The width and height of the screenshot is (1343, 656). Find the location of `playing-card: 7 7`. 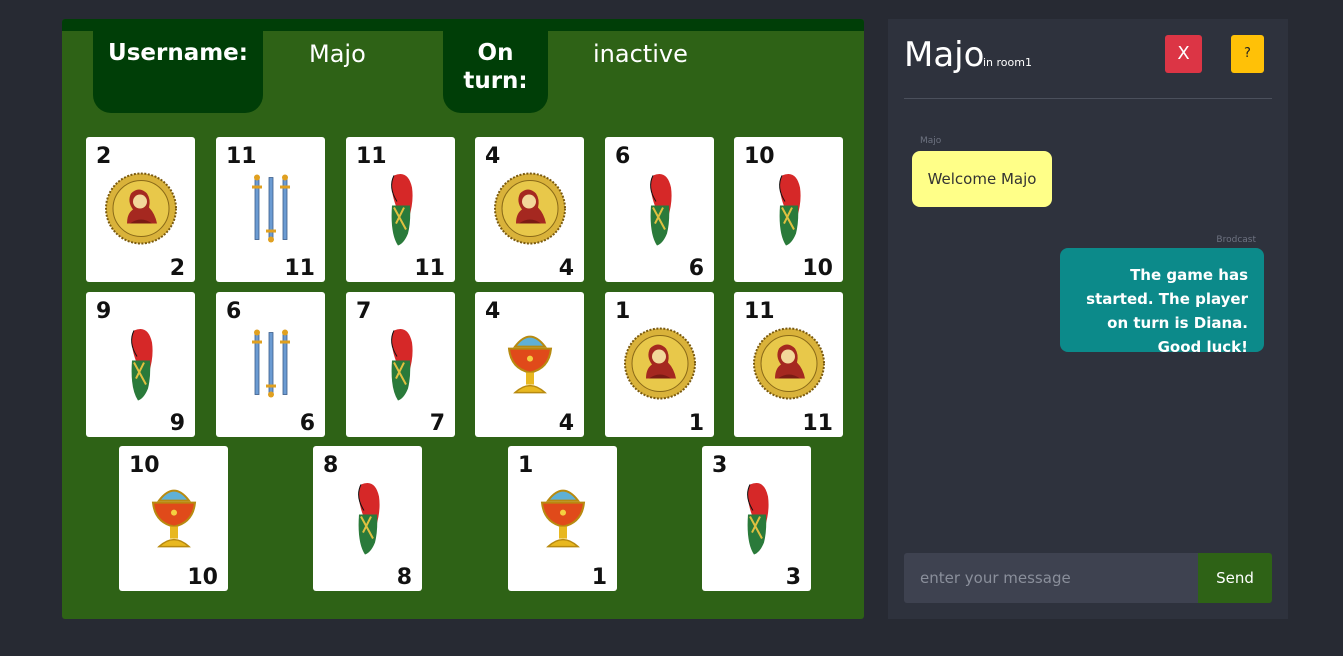

playing-card: 7 7 is located at coordinates (400, 364).